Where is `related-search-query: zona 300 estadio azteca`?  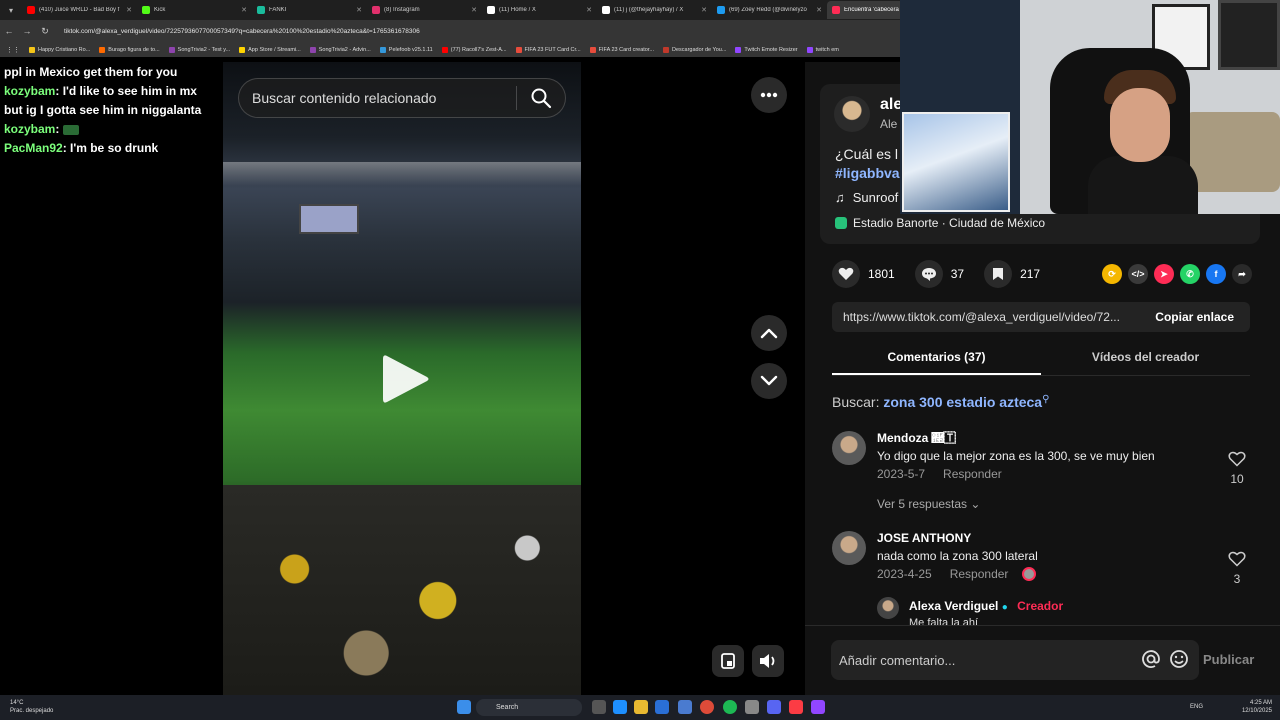 related-search-query: zona 300 estadio azteca is located at coordinates (962, 402).